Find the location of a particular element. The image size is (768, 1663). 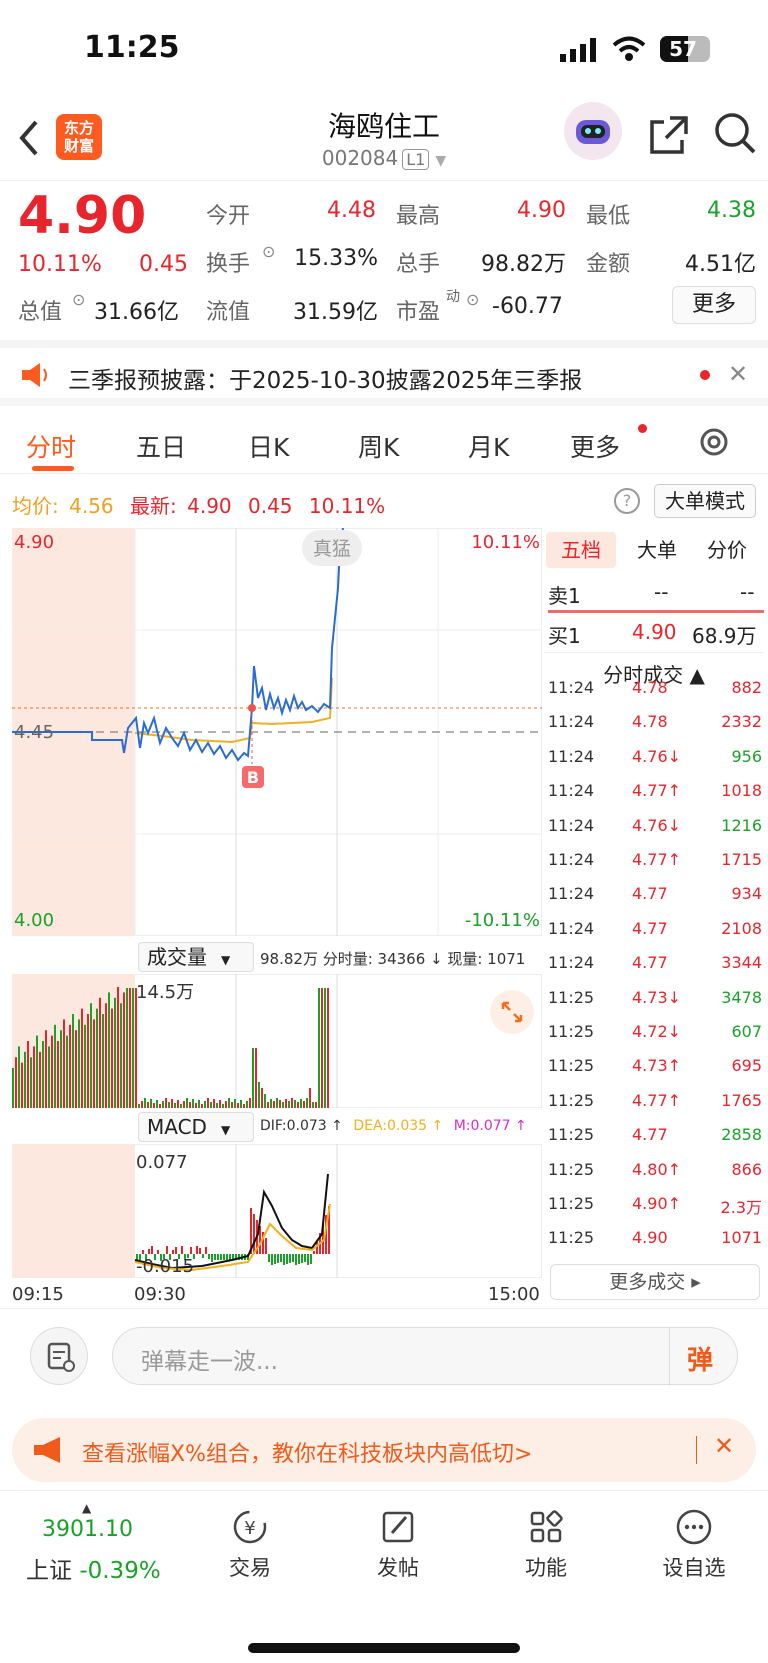

nav-add-watchlist-label: 设自选 is located at coordinates (694, 1568).